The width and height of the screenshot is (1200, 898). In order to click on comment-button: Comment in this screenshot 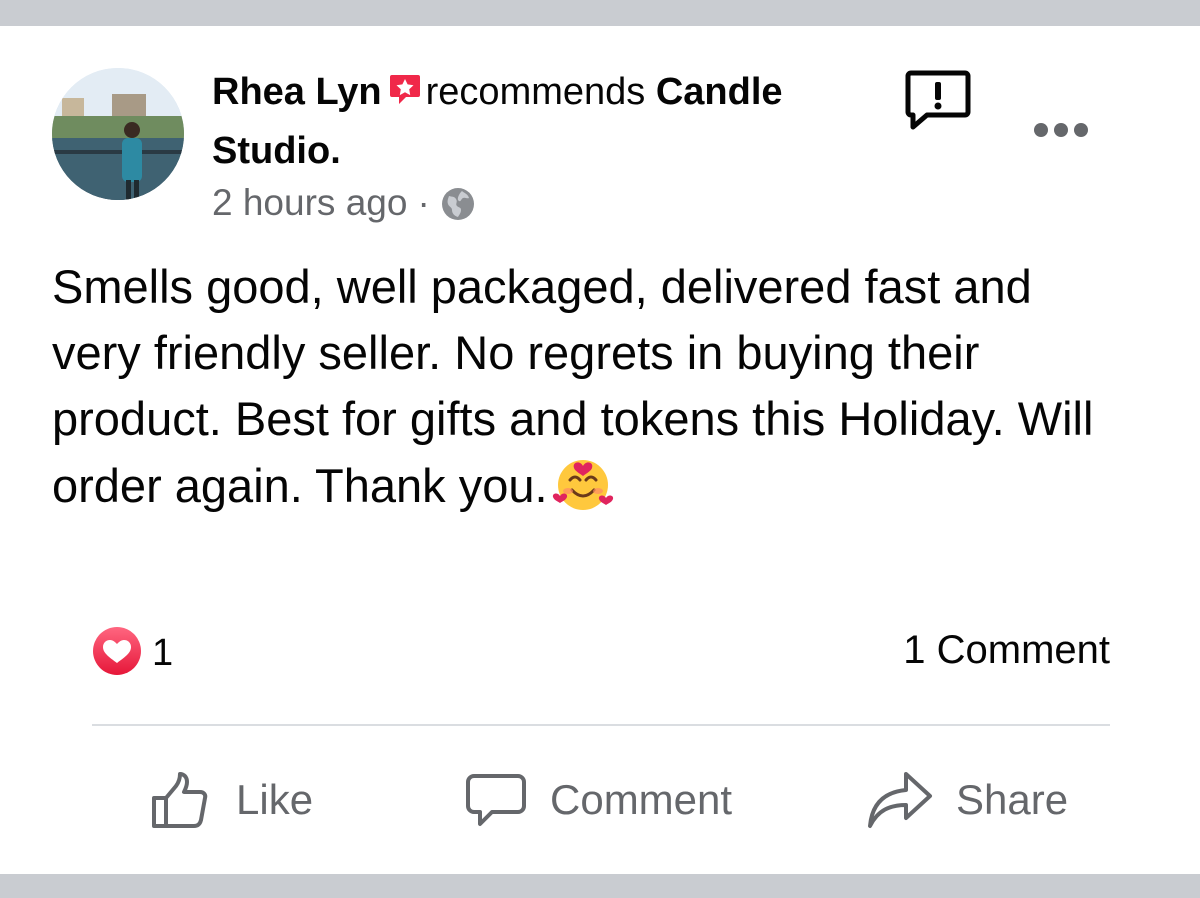, I will do `click(598, 800)`.